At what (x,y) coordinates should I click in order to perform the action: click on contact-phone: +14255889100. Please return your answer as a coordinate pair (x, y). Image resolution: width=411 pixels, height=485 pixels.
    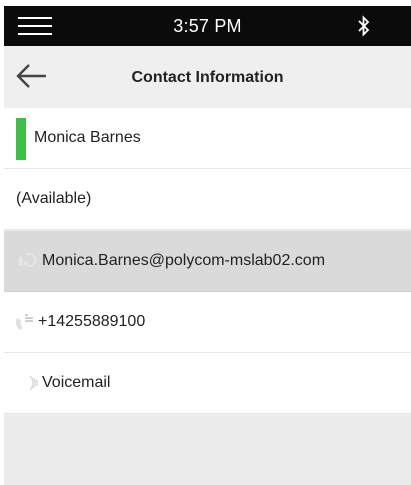
    Looking at the image, I should click on (92, 321).